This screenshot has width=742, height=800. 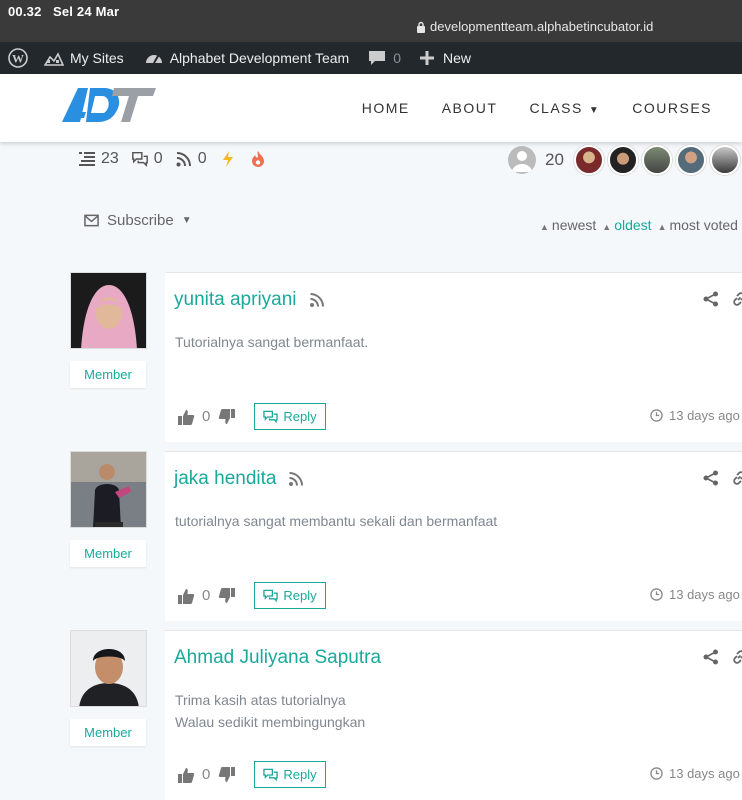 I want to click on replies-stat: 0, so click(x=147, y=159).